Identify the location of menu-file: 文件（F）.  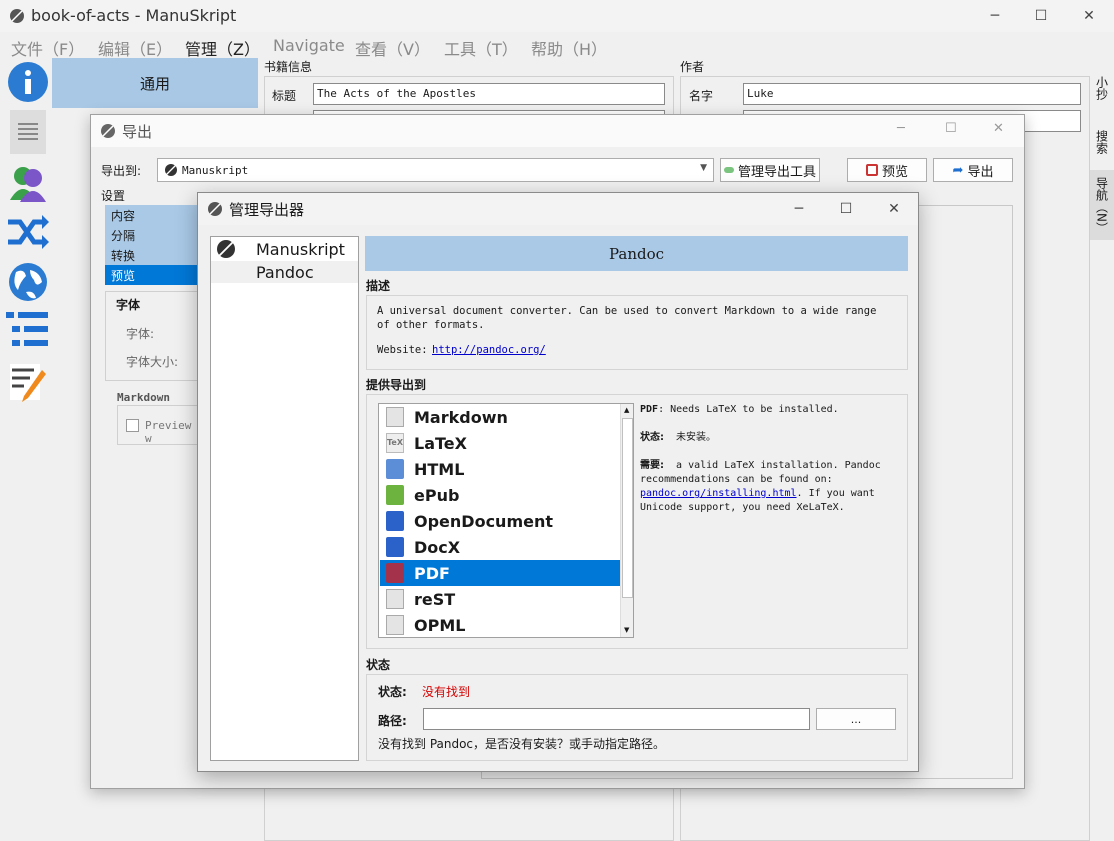
(47, 48).